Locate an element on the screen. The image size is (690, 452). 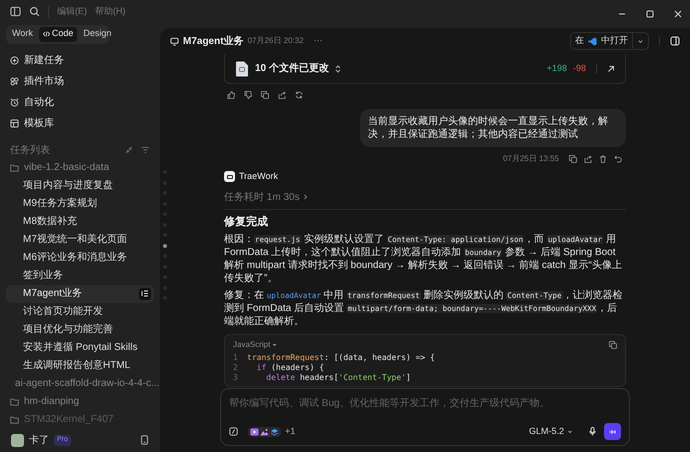
undo-icon is located at coordinates (618, 159).